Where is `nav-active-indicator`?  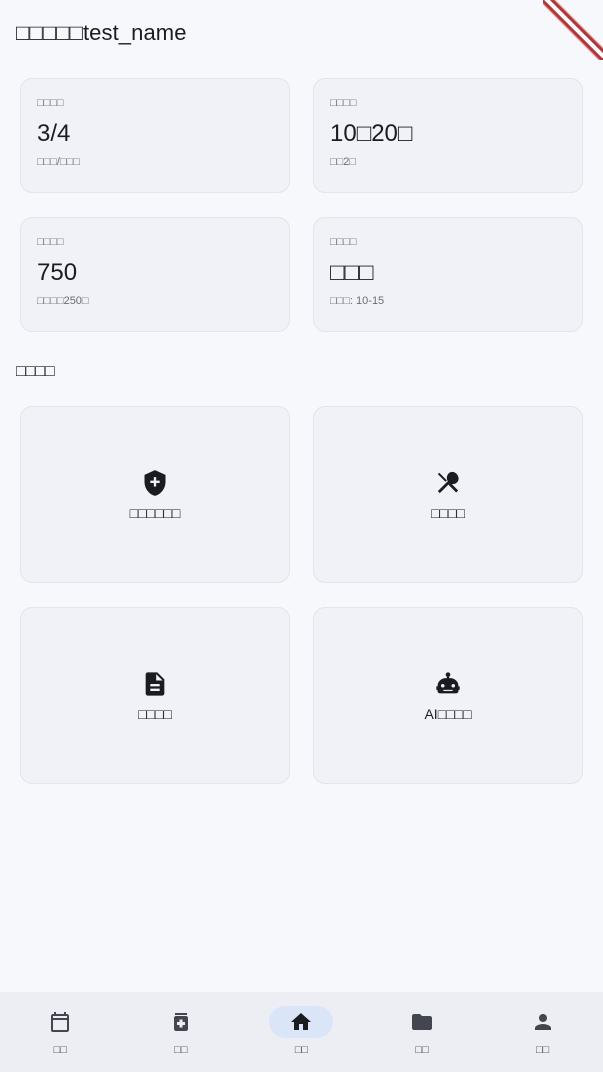 nav-active-indicator is located at coordinates (301, 1022).